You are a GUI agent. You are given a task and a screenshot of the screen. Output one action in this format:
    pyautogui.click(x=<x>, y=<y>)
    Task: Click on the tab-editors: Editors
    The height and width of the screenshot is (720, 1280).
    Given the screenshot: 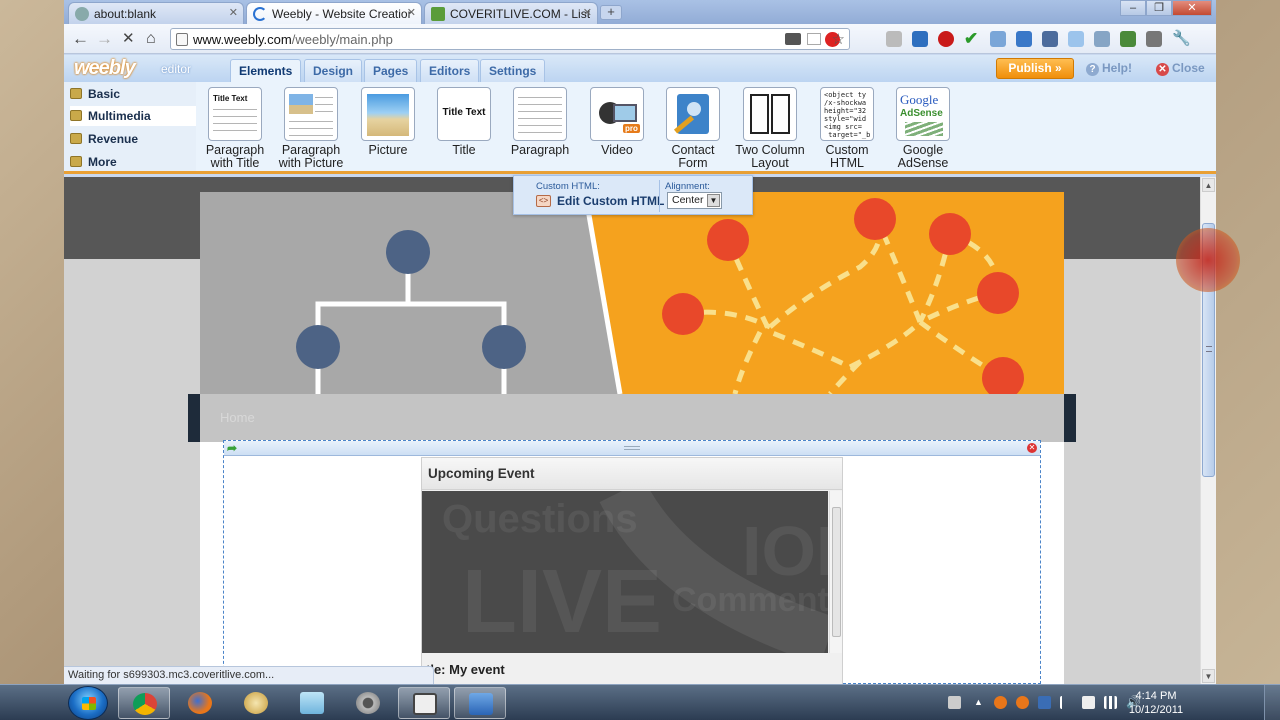 What is the action you would take?
    pyautogui.click(x=450, y=70)
    